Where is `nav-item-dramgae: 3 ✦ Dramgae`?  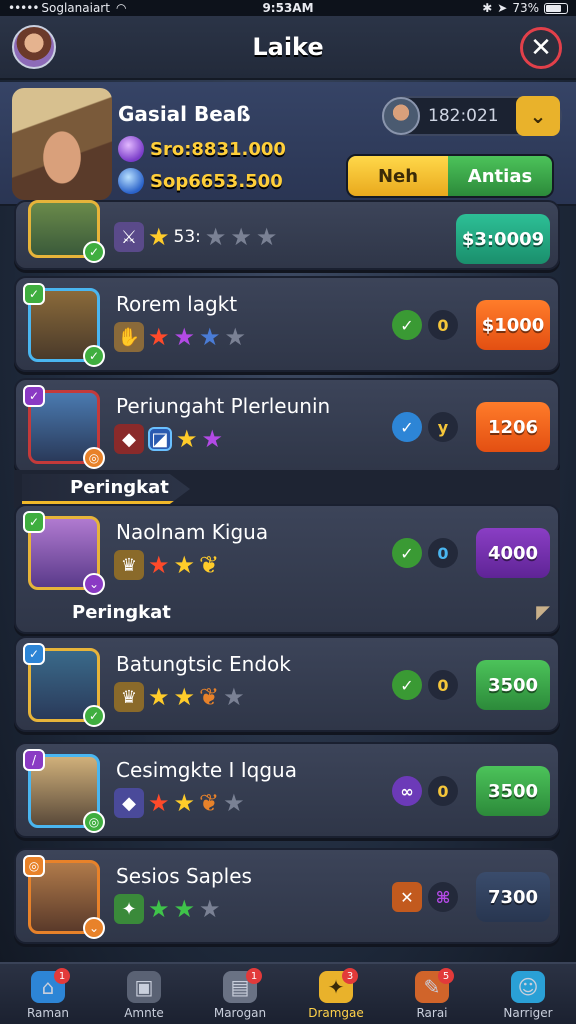 nav-item-dramgae: 3 ✦ Dramgae is located at coordinates (336, 994).